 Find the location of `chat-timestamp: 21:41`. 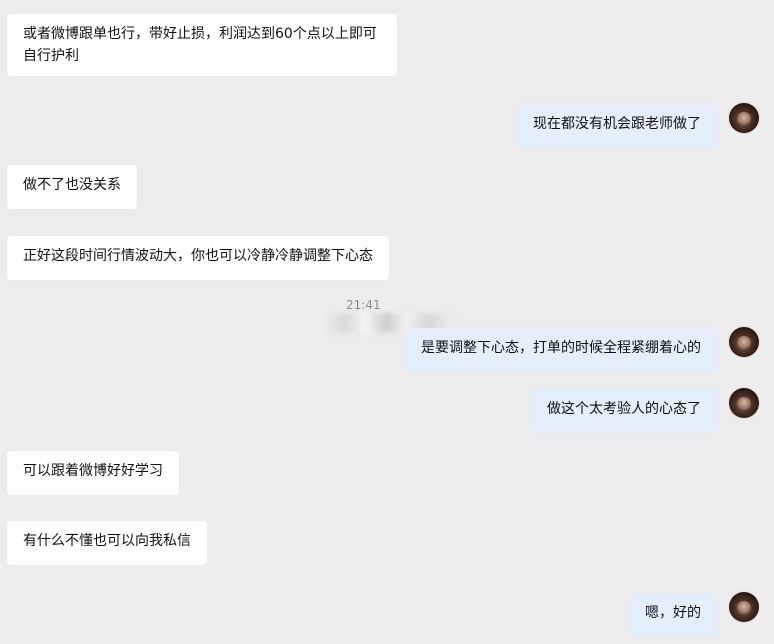

chat-timestamp: 21:41 is located at coordinates (363, 305).